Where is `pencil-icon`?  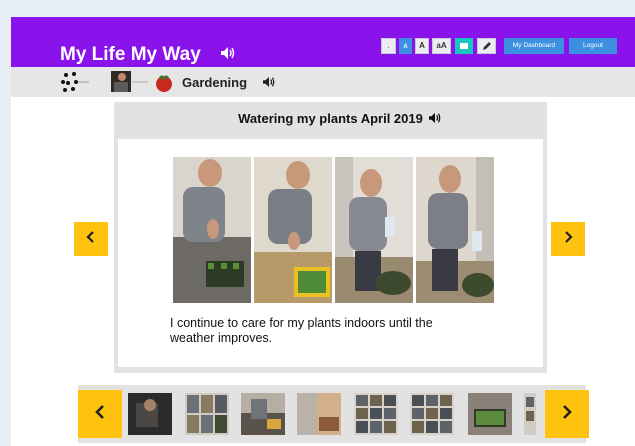
pencil-icon is located at coordinates (486, 46).